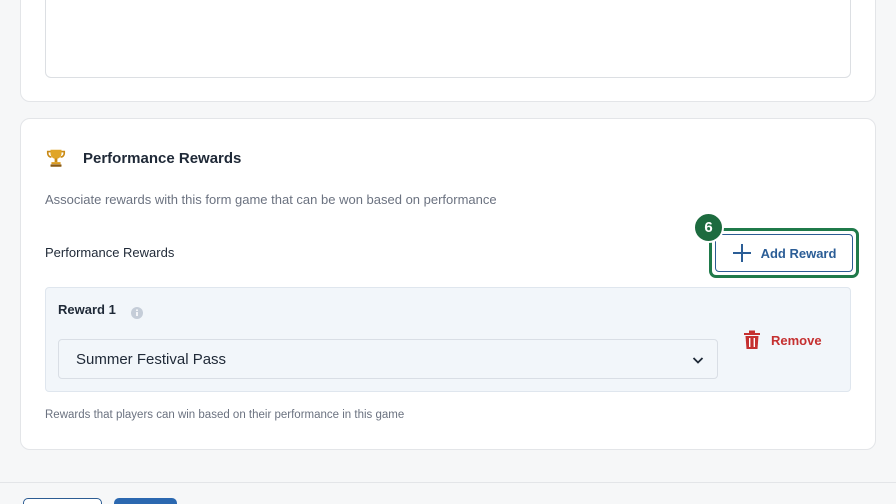 The width and height of the screenshot is (896, 504). I want to click on step-badge: 6, so click(708, 227).